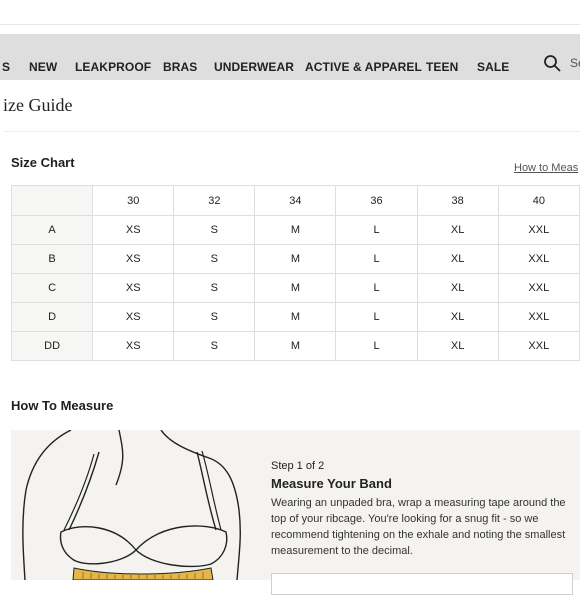  I want to click on top-divider, so click(290, 24).